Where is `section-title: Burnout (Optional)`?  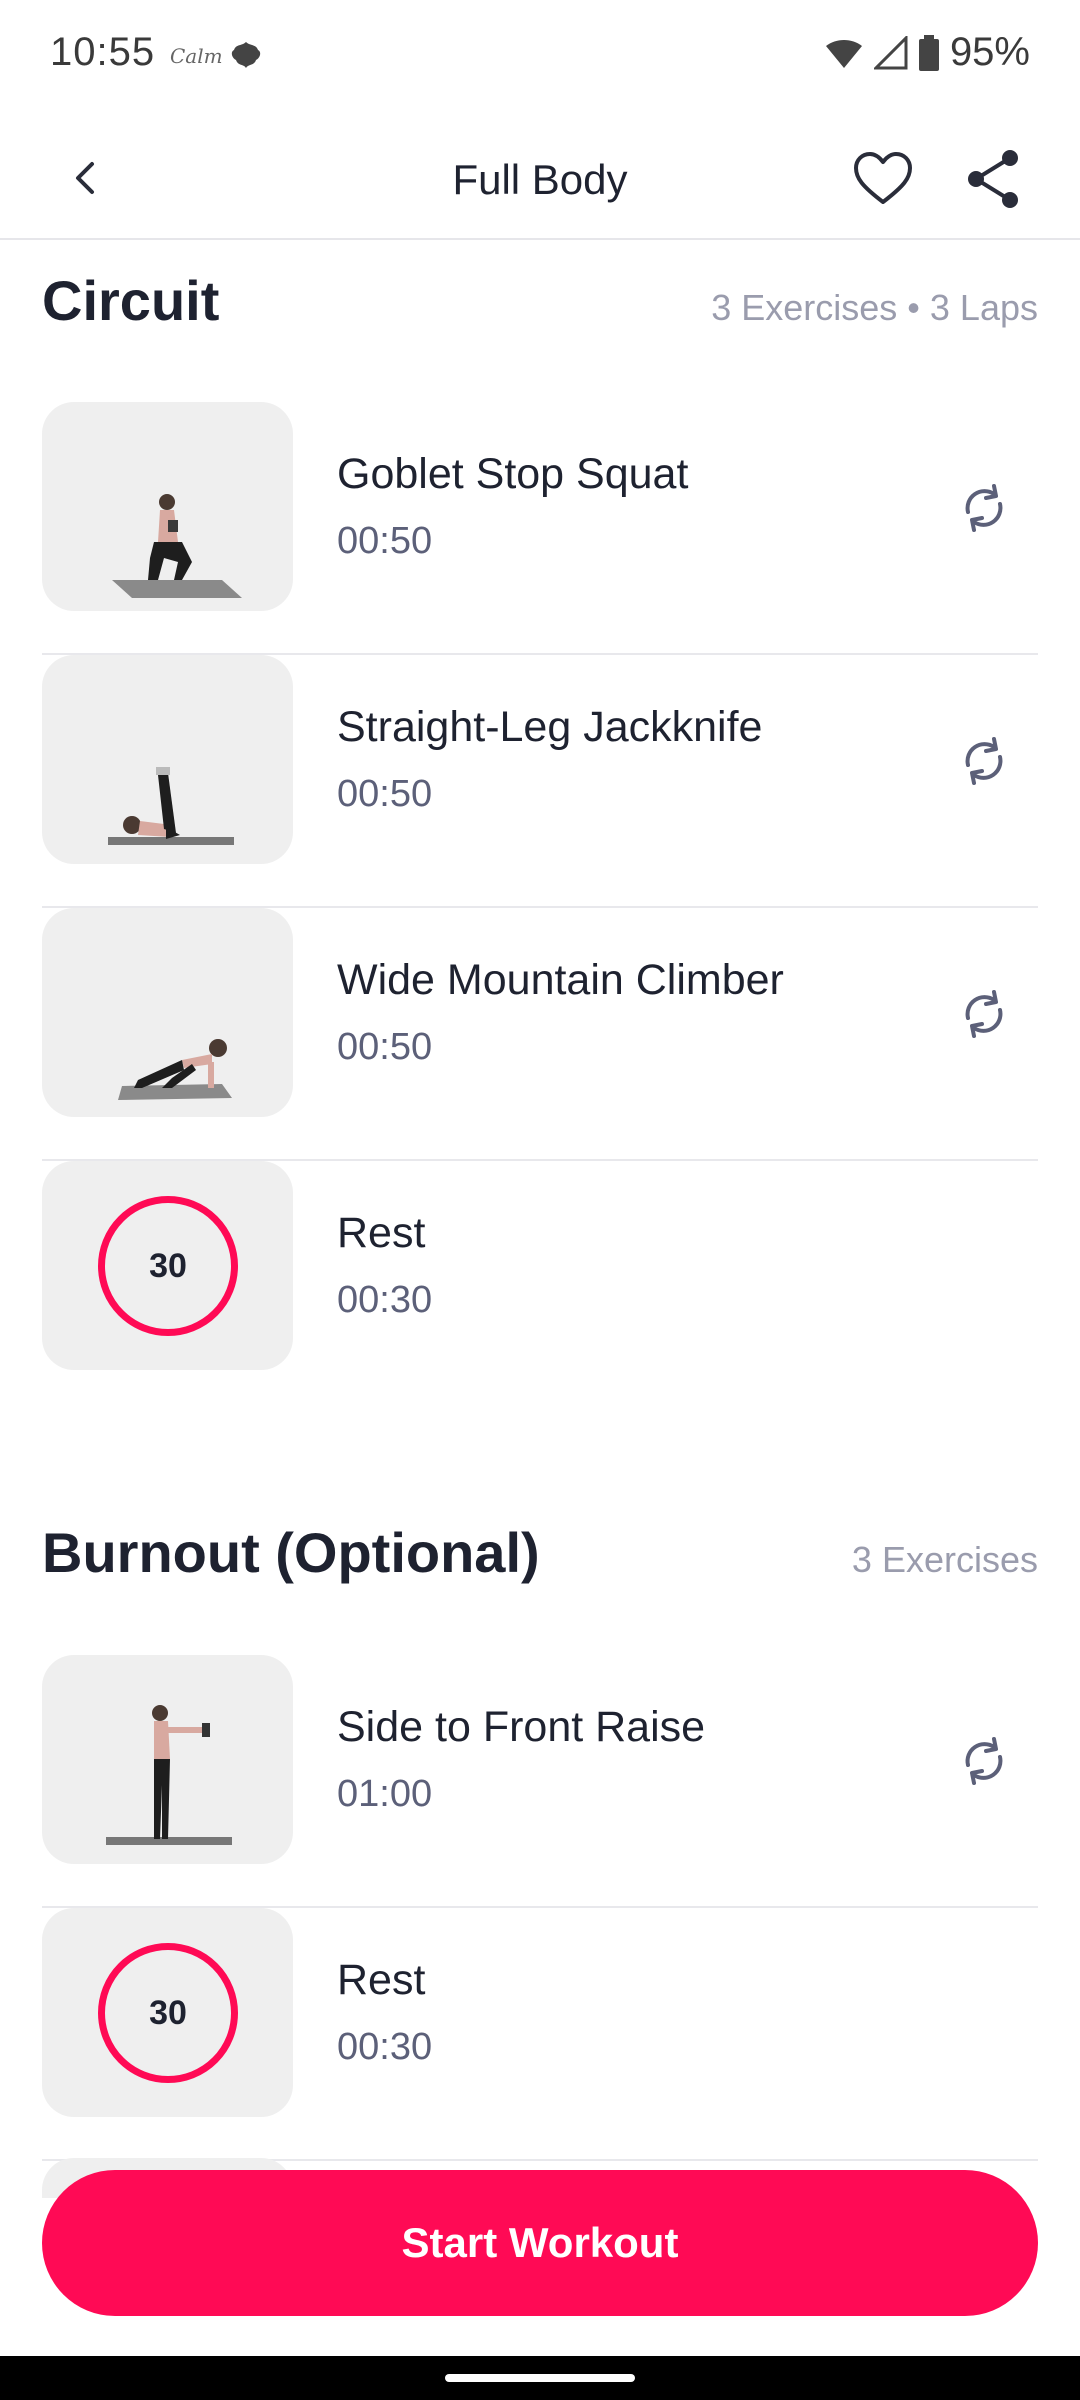 section-title: Burnout (Optional) is located at coordinates (291, 1552).